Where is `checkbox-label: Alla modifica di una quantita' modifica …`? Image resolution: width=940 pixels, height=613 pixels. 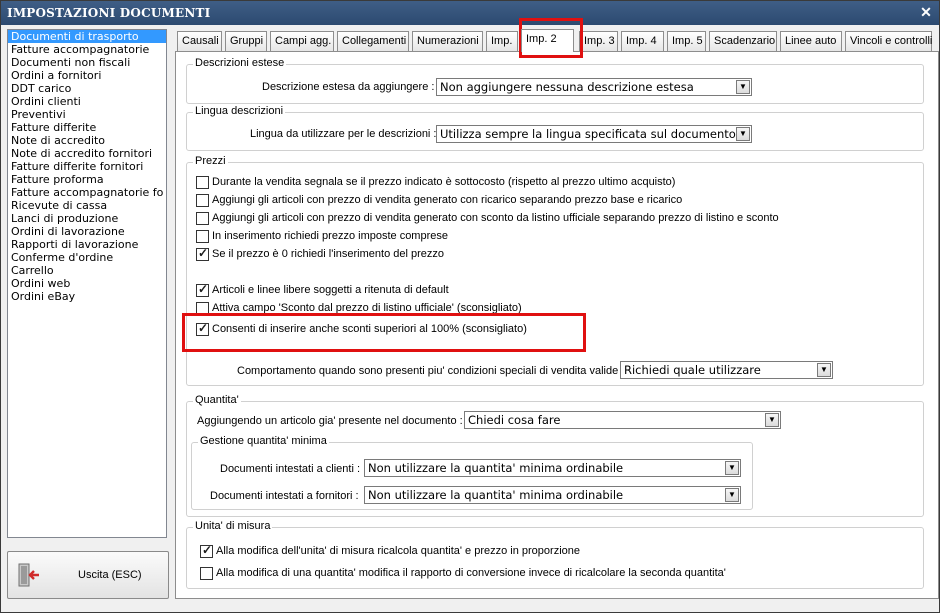 checkbox-label: Alla modifica di una quantita' modifica … is located at coordinates (471, 573).